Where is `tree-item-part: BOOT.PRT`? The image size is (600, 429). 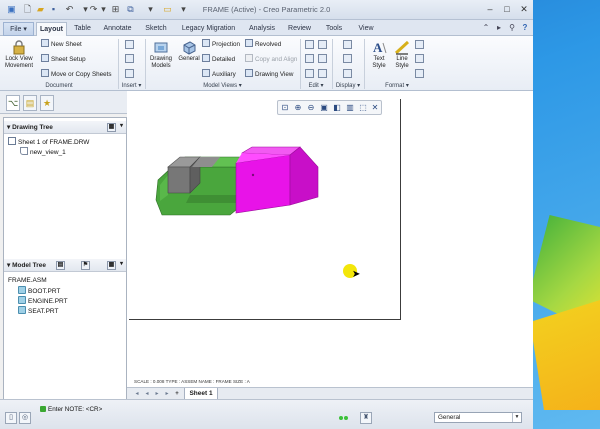 tree-item-part: BOOT.PRT is located at coordinates (39, 291).